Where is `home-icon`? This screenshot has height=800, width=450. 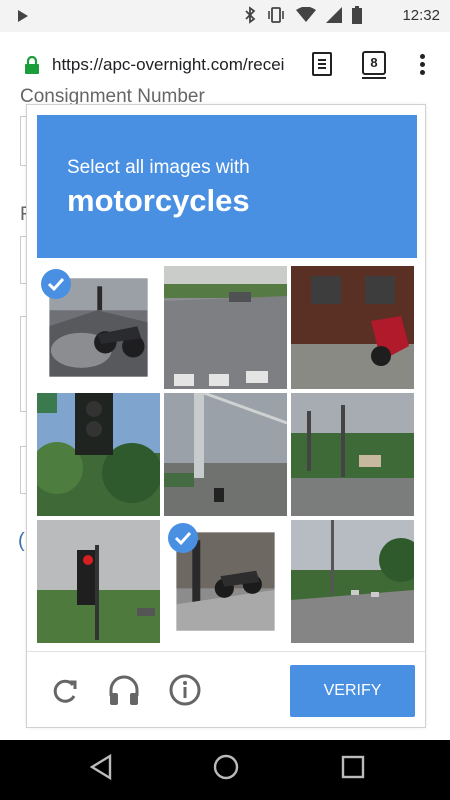
home-icon is located at coordinates (226, 767).